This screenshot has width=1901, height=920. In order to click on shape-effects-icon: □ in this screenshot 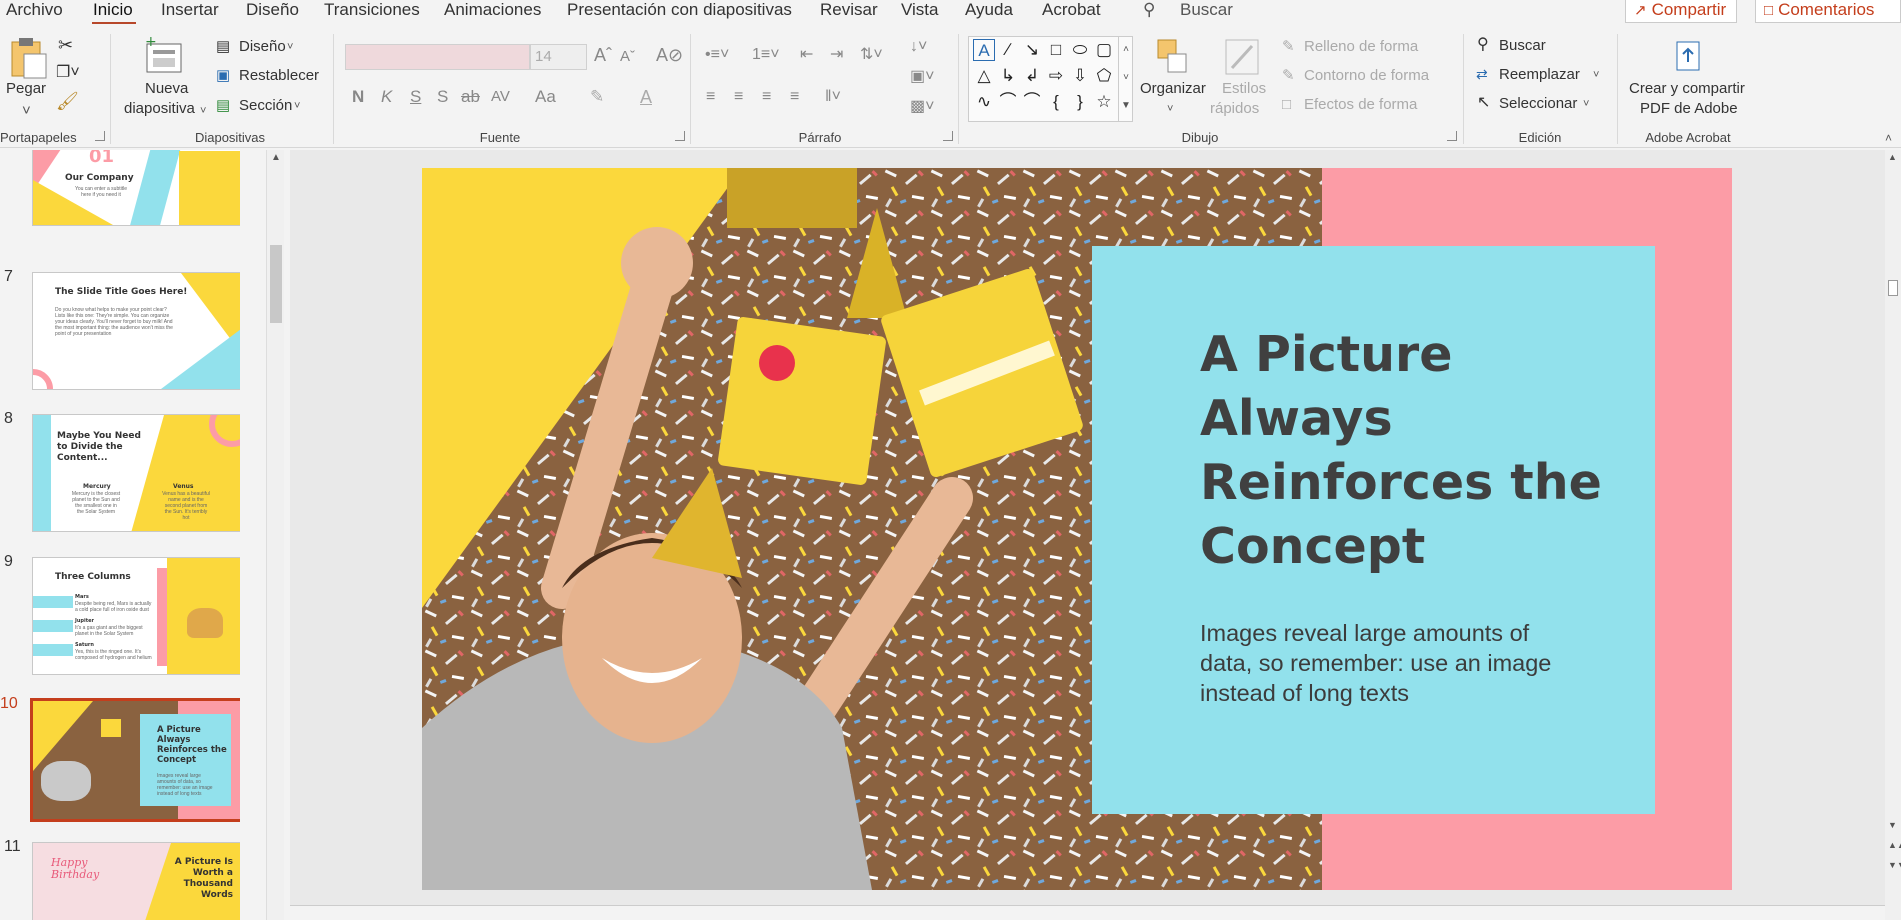, I will do `click(1286, 105)`.